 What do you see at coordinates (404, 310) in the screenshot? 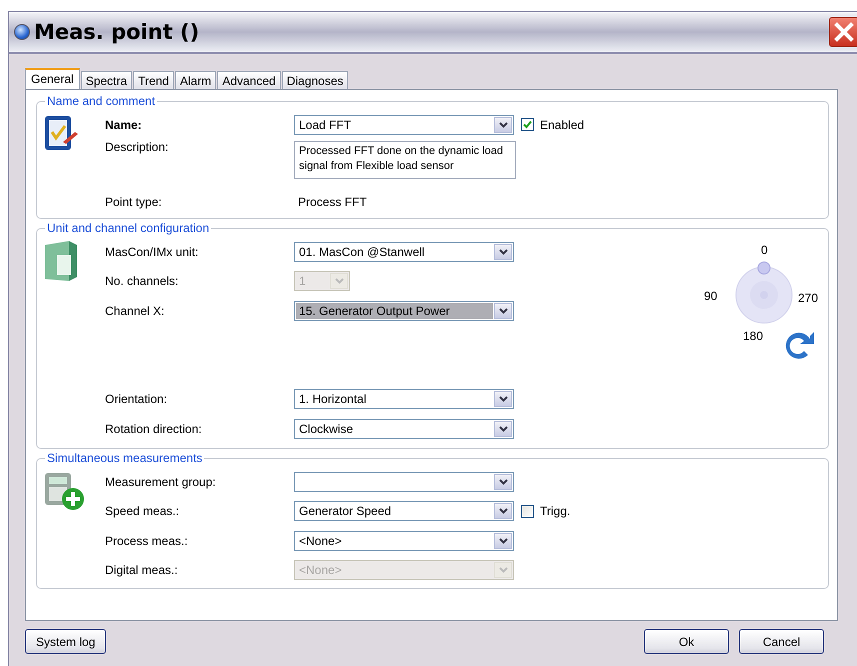
I see `dropdown: 15. Generator Output Power` at bounding box center [404, 310].